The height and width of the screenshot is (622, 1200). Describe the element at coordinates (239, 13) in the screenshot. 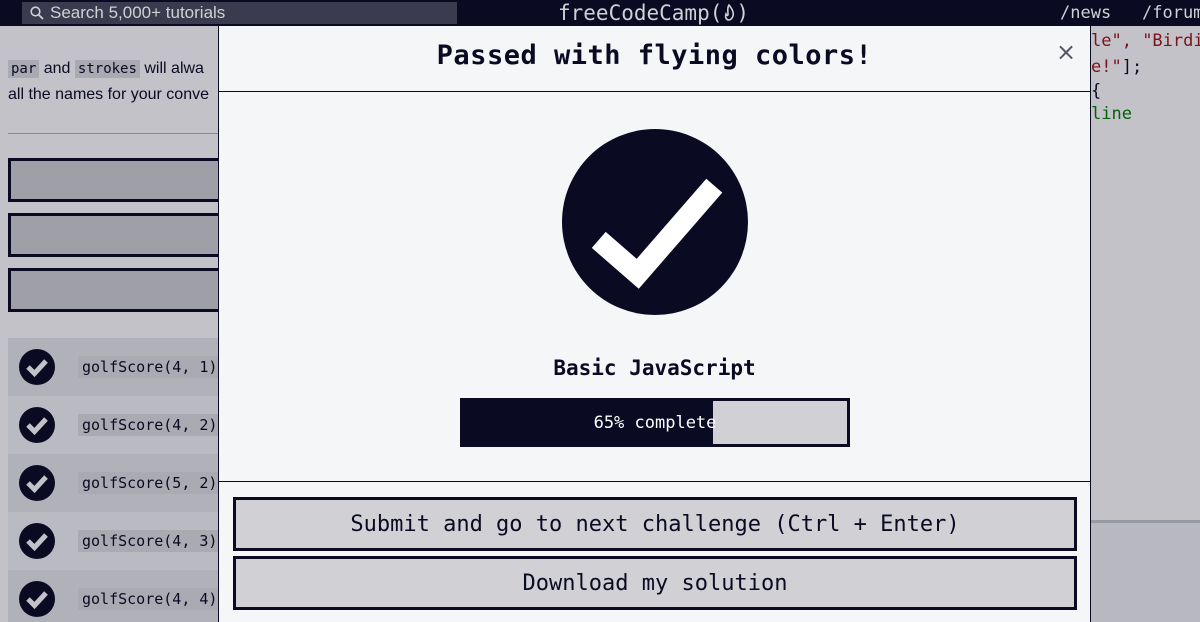

I see `search-bar: Search 5,000+ tutorials` at that location.